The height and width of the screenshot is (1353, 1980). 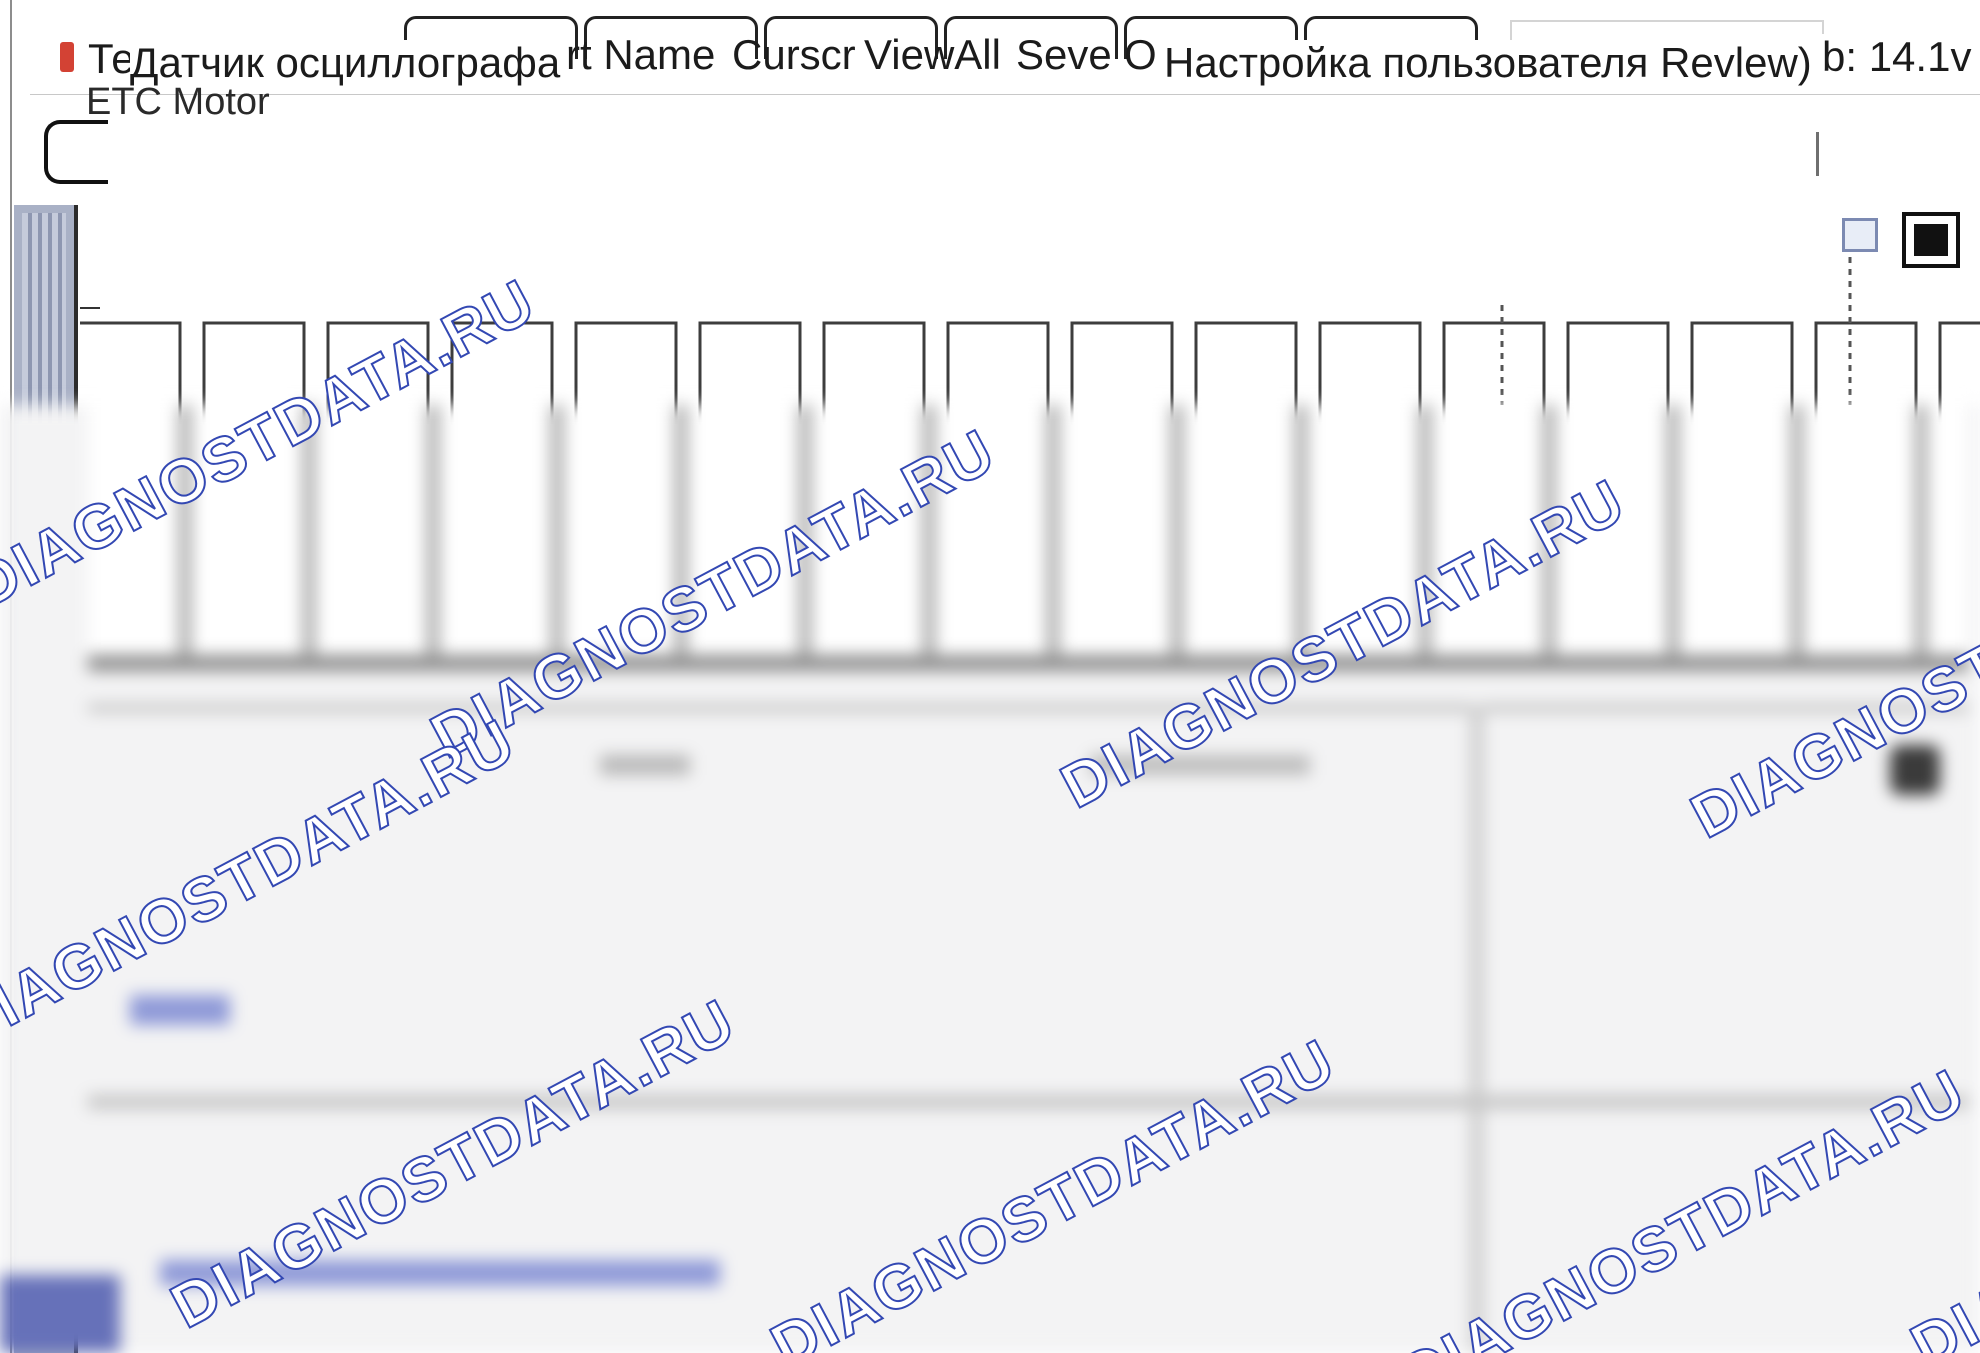 What do you see at coordinates (640, 55) in the screenshot?
I see `menu-part-name: rt Name` at bounding box center [640, 55].